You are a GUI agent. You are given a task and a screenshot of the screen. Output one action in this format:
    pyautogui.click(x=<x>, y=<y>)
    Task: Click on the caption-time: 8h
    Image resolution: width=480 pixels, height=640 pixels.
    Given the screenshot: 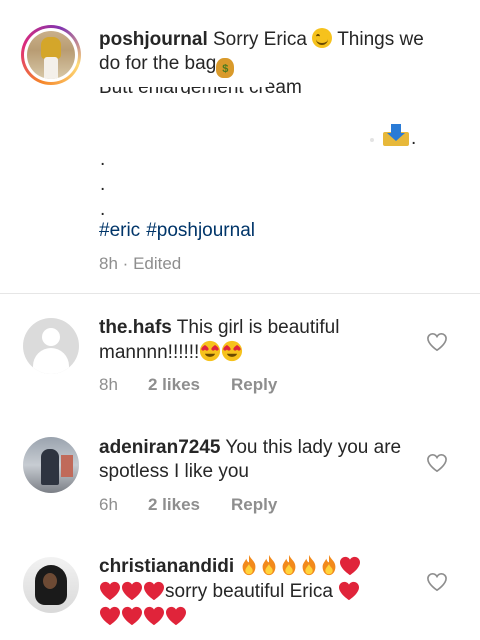 What is the action you would take?
    pyautogui.click(x=108, y=263)
    